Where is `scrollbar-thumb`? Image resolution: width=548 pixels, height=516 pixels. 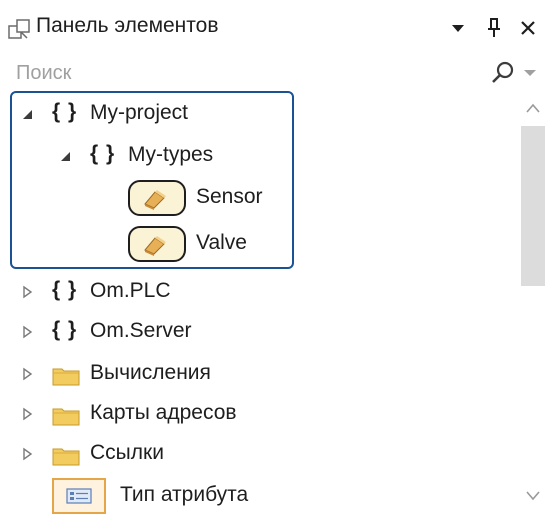 scrollbar-thumb is located at coordinates (533, 206).